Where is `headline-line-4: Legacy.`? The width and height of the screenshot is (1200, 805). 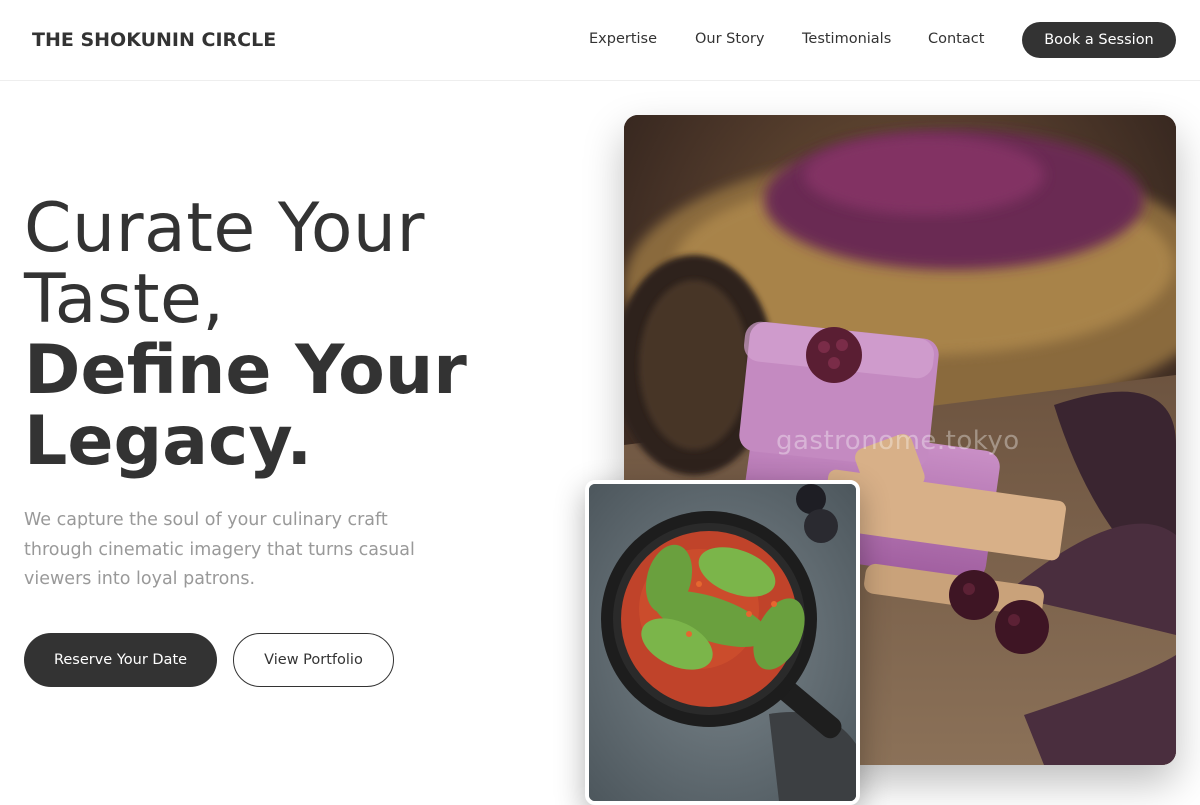
headline-line-4: Legacy. is located at coordinates (168, 441).